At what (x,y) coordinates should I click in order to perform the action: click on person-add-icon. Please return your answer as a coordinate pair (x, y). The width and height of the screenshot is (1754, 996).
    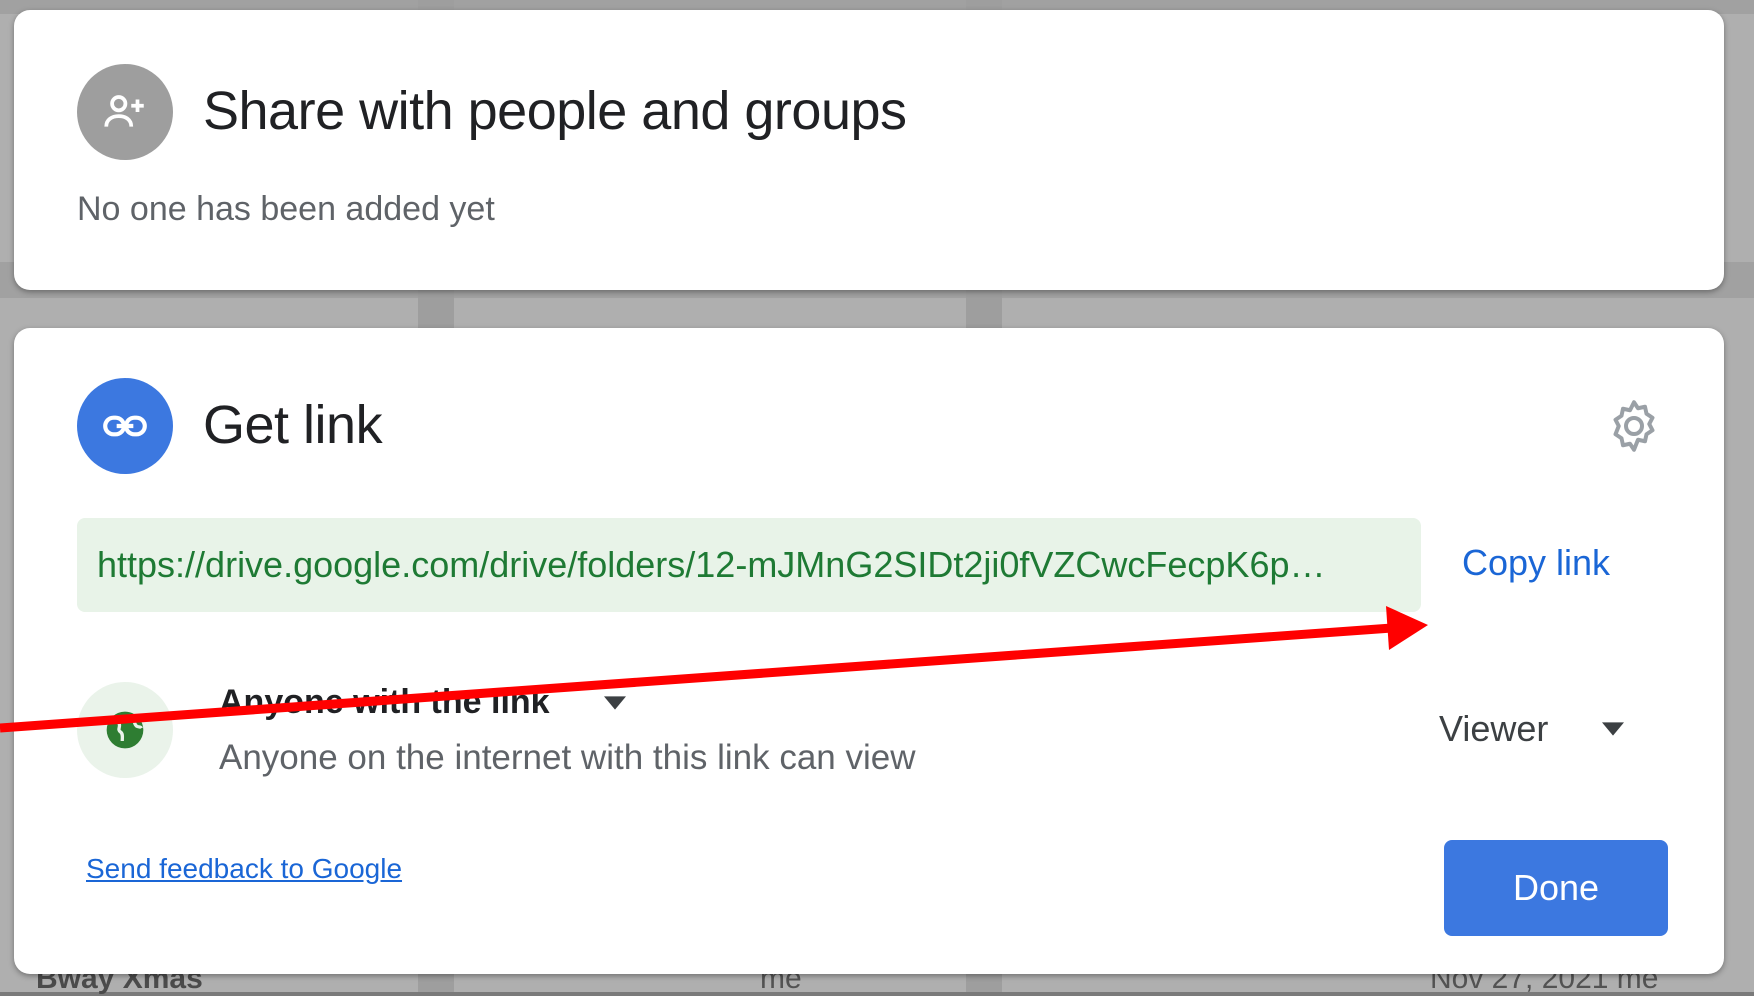
    Looking at the image, I should click on (125, 112).